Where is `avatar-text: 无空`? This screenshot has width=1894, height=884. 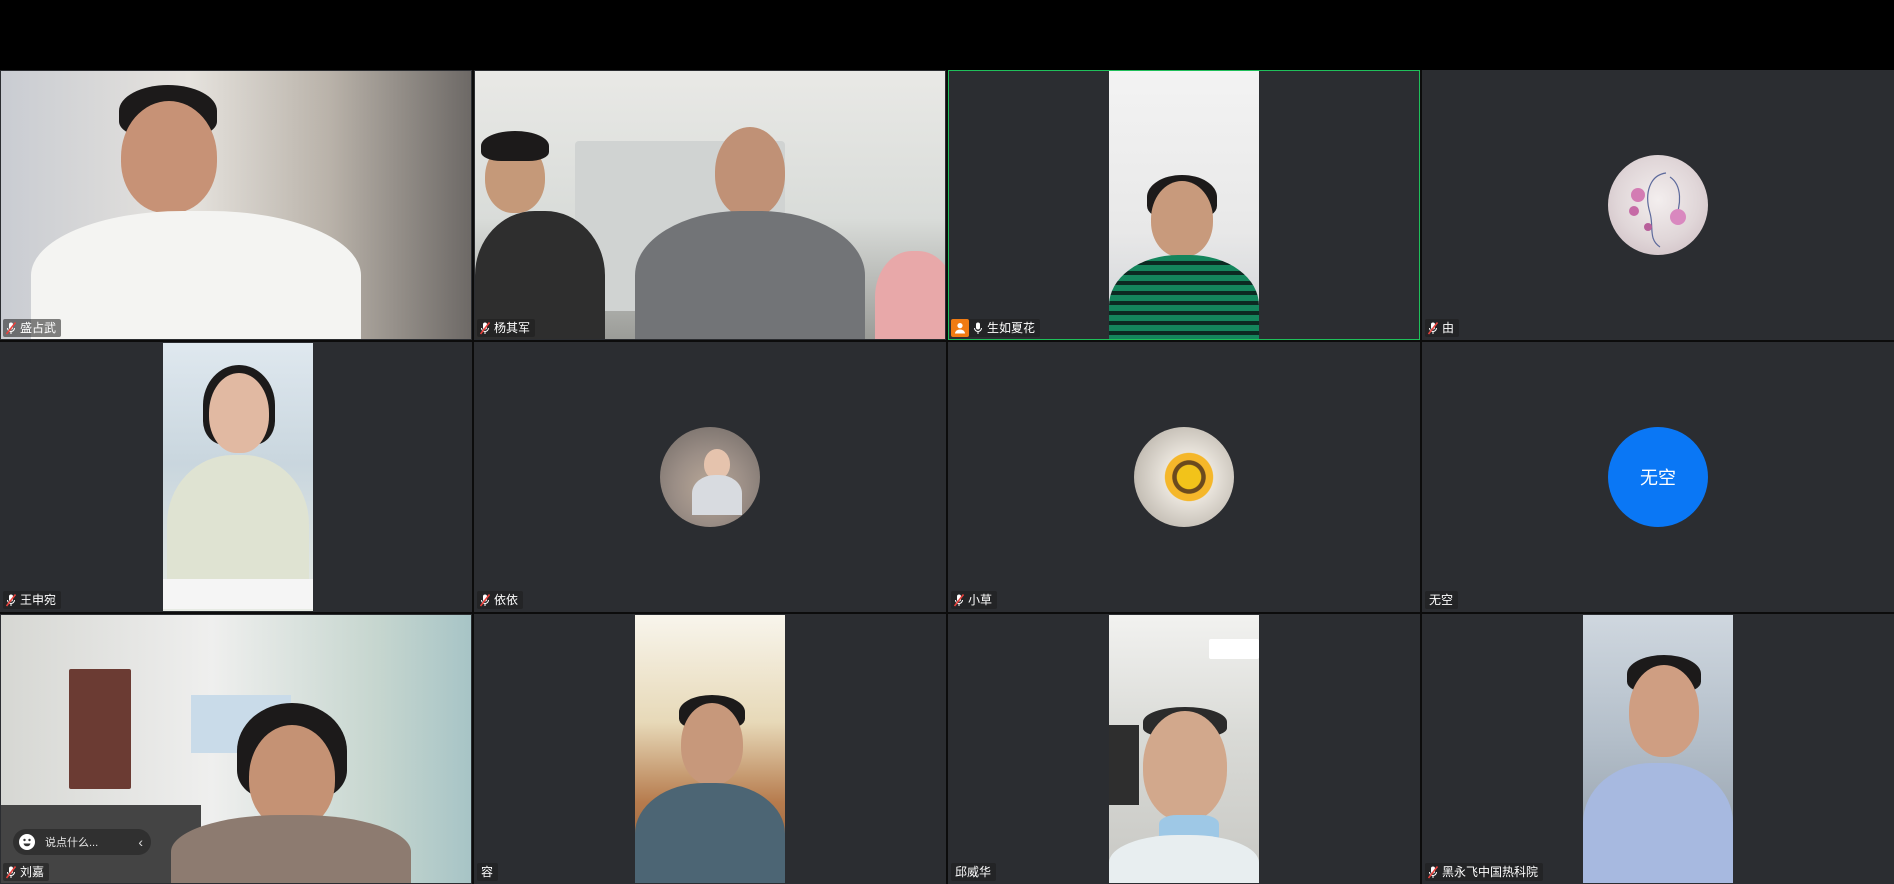 avatar-text: 无空 is located at coordinates (1658, 478).